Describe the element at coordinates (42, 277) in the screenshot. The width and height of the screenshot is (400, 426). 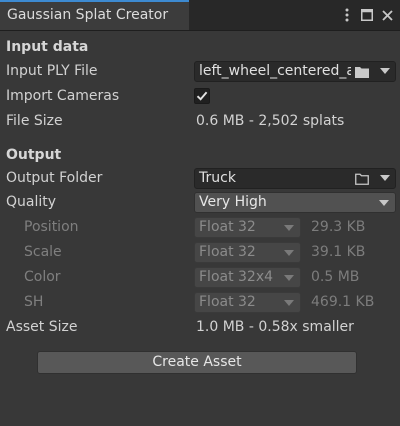
I see `color-label: Color` at that location.